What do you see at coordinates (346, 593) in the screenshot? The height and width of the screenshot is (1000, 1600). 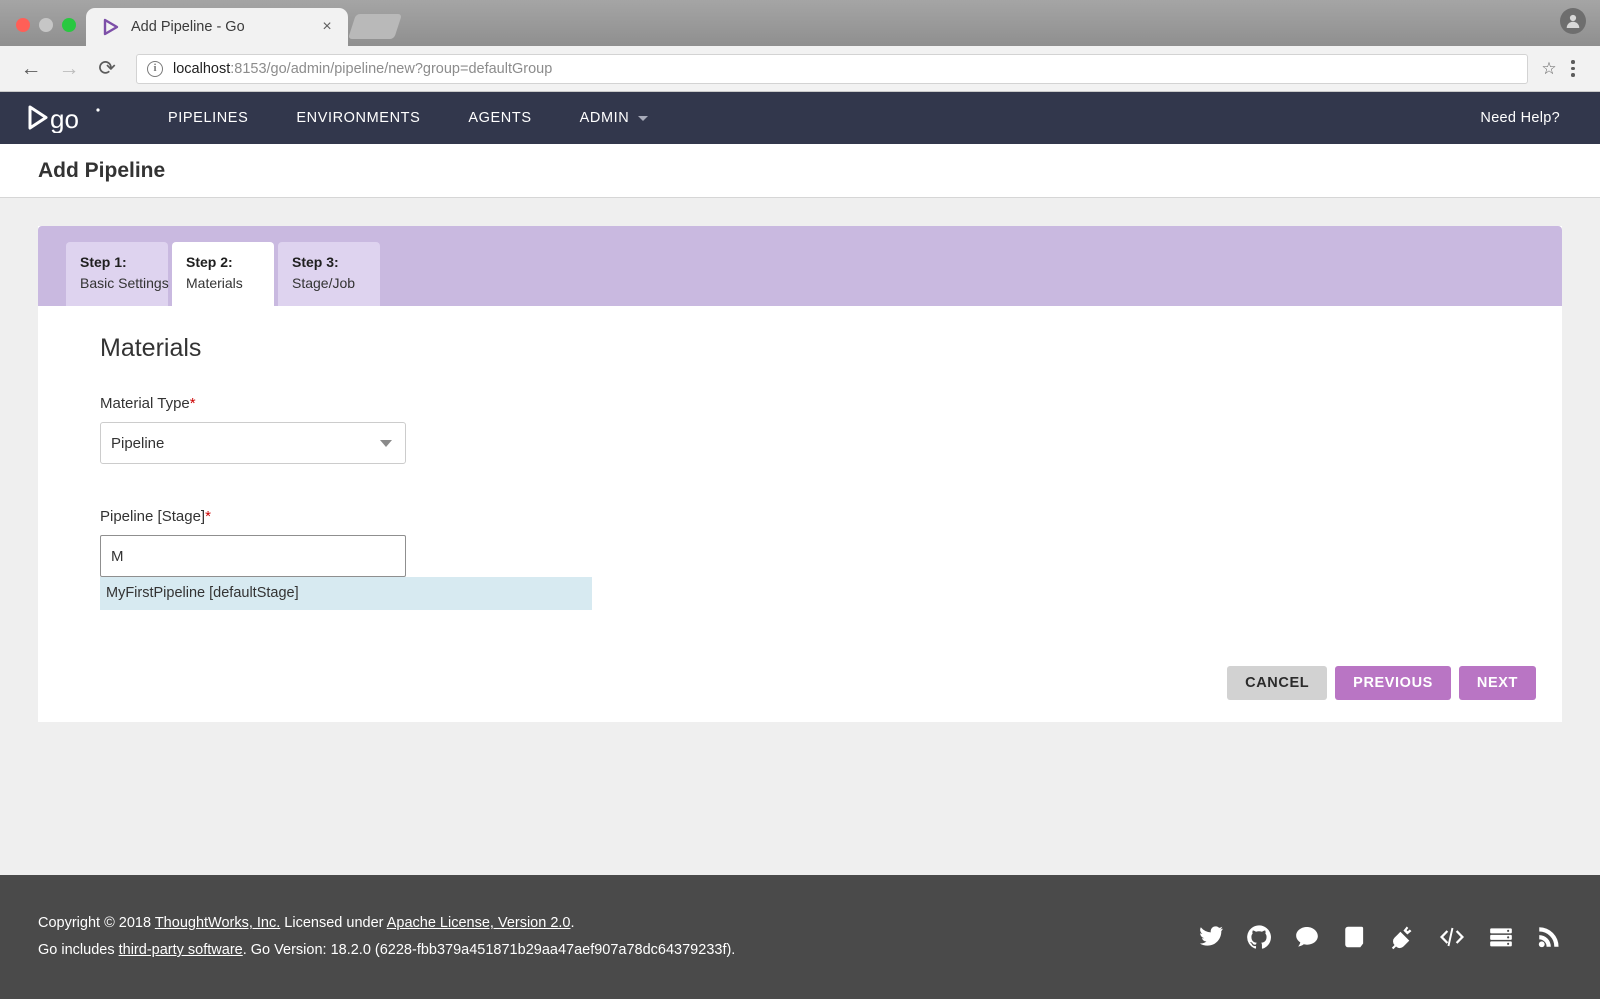 I see `autocomplete-suggestion-item: MyFirstPipeline [defaultStage]` at bounding box center [346, 593].